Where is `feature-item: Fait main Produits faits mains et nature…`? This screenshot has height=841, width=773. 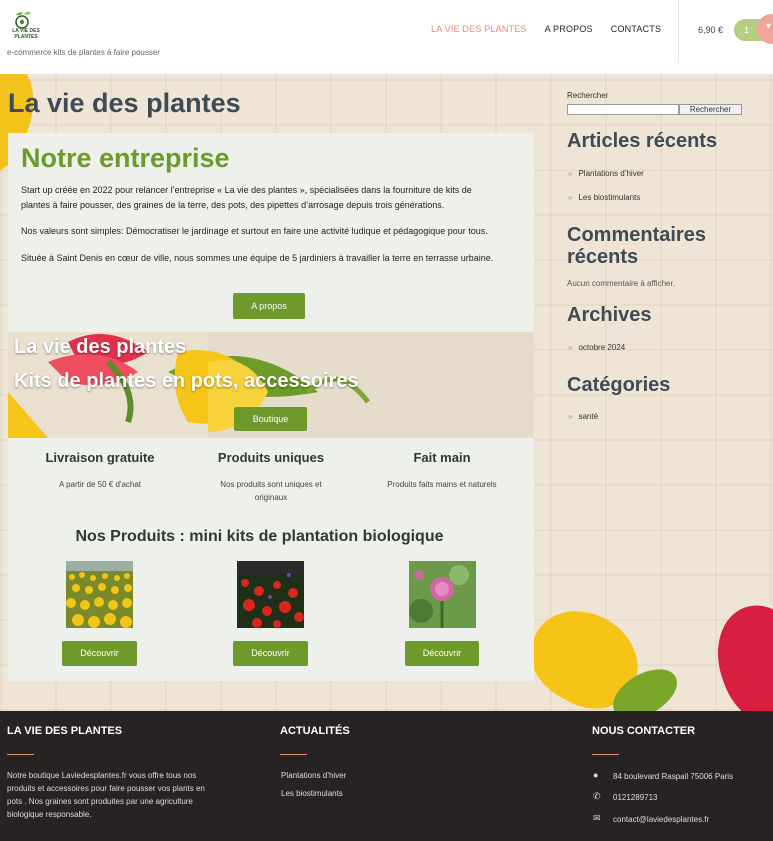
feature-item: Fait main Produits faits mains et nature… is located at coordinates (442, 470).